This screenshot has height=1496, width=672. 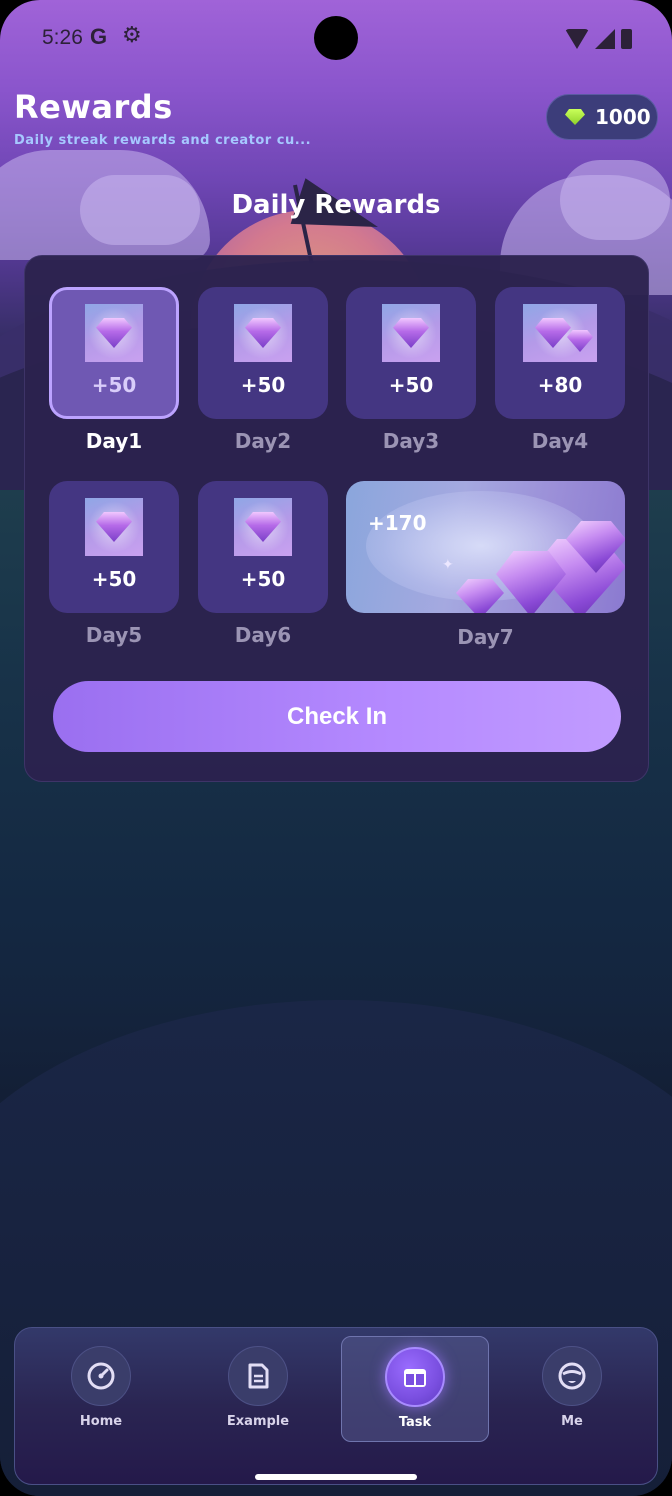 I want to click on day-6: +50 Day6, so click(x=263, y=564).